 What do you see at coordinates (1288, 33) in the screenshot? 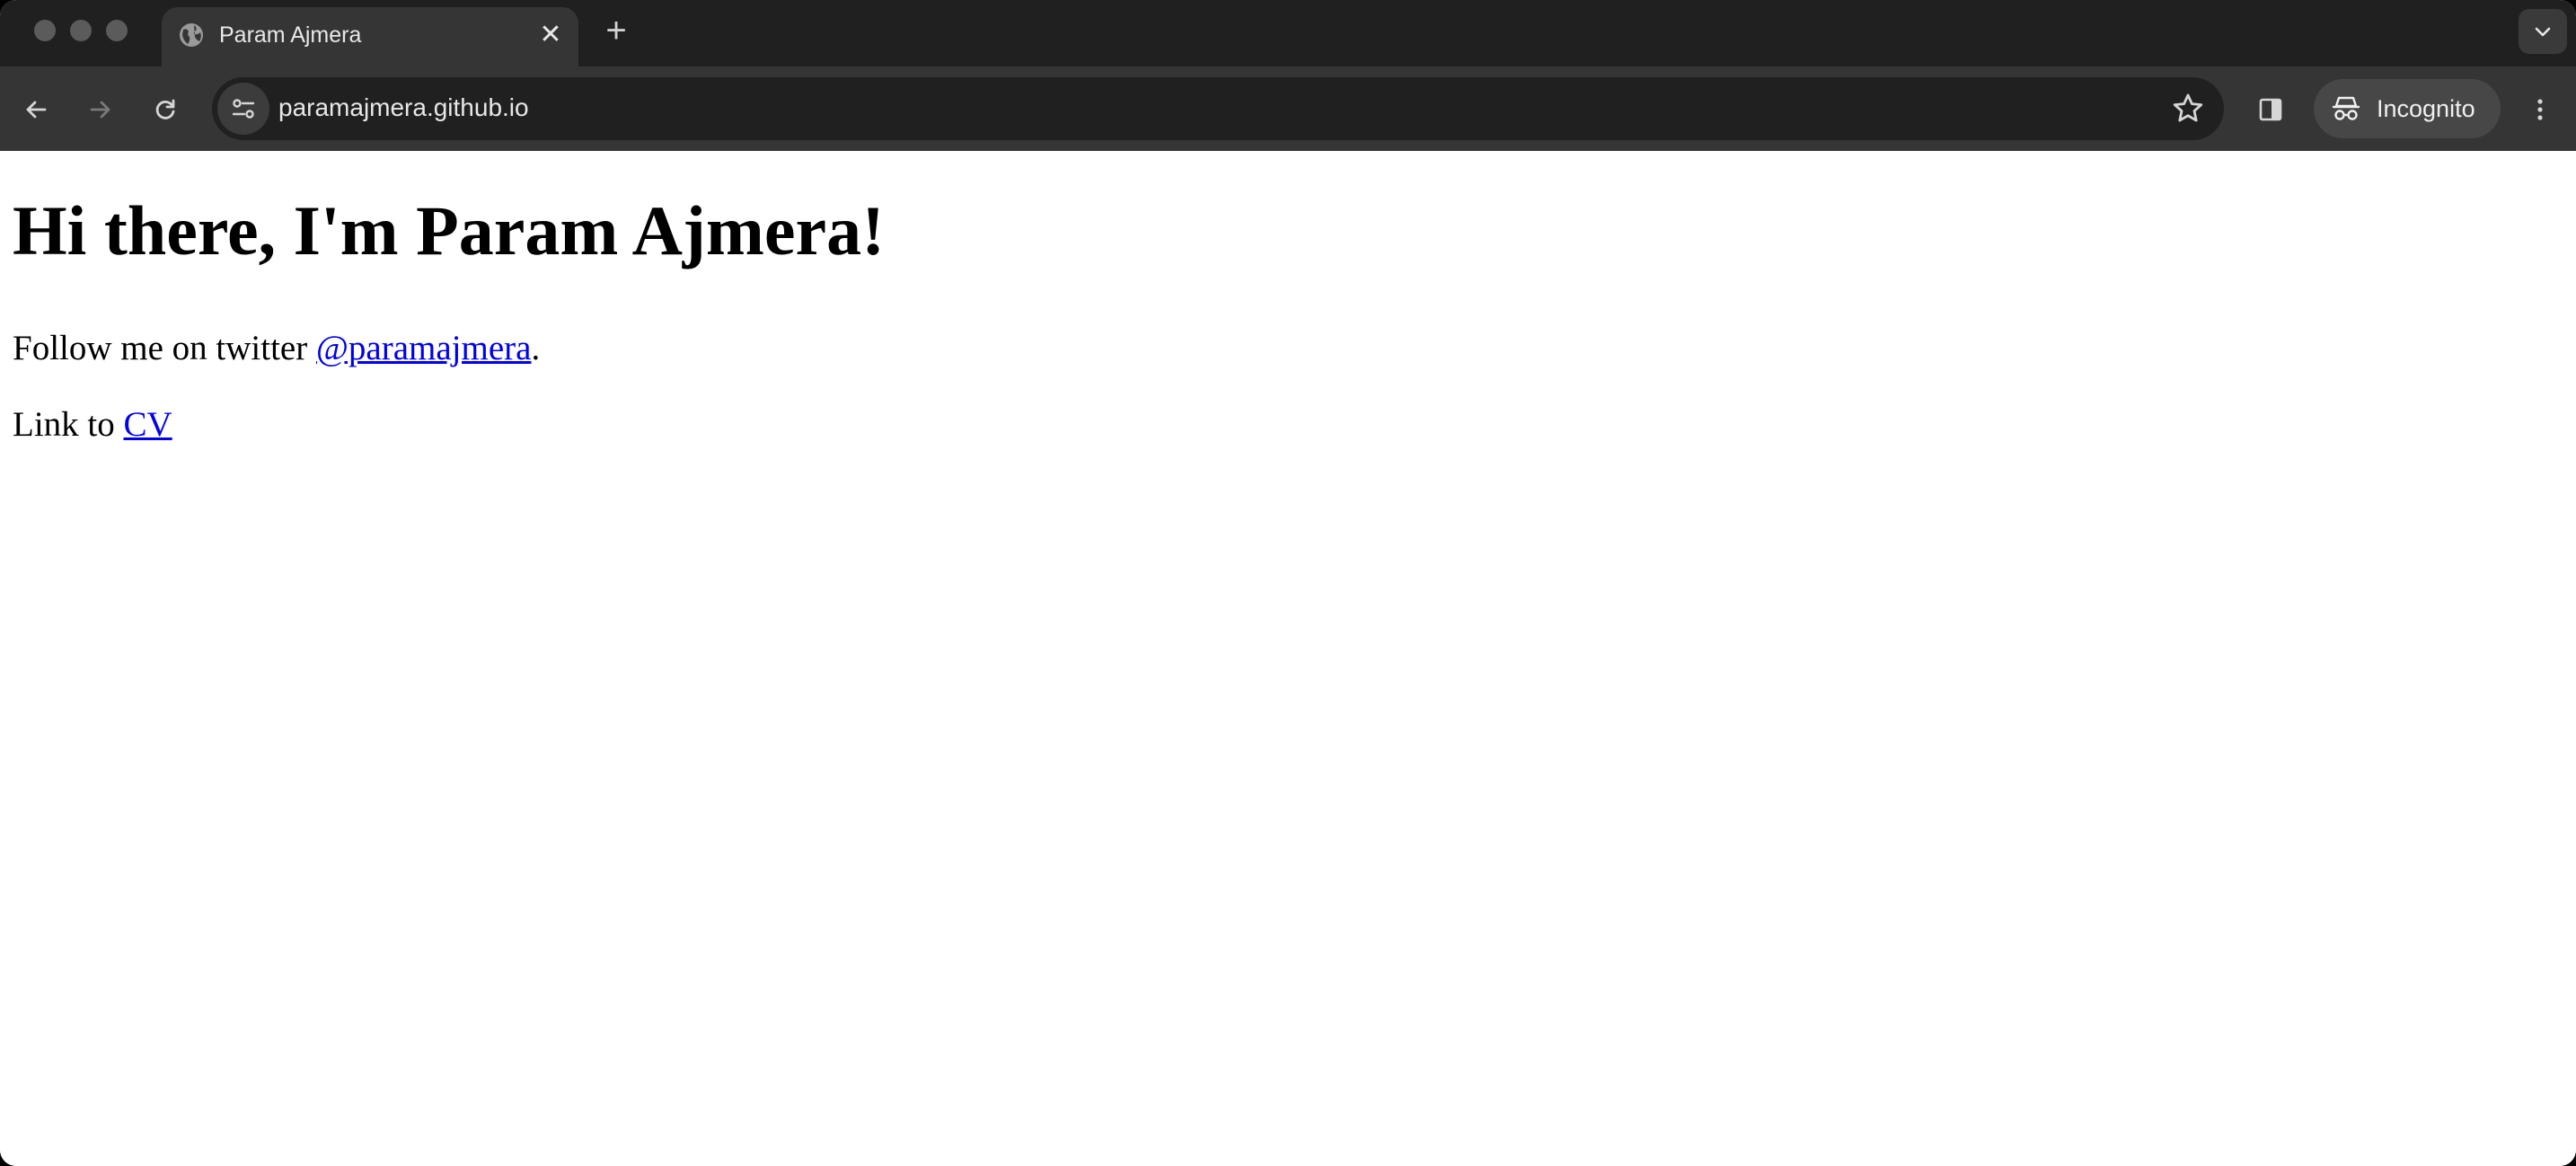
I see `tab-strip: Param Ajmera ✕ +` at bounding box center [1288, 33].